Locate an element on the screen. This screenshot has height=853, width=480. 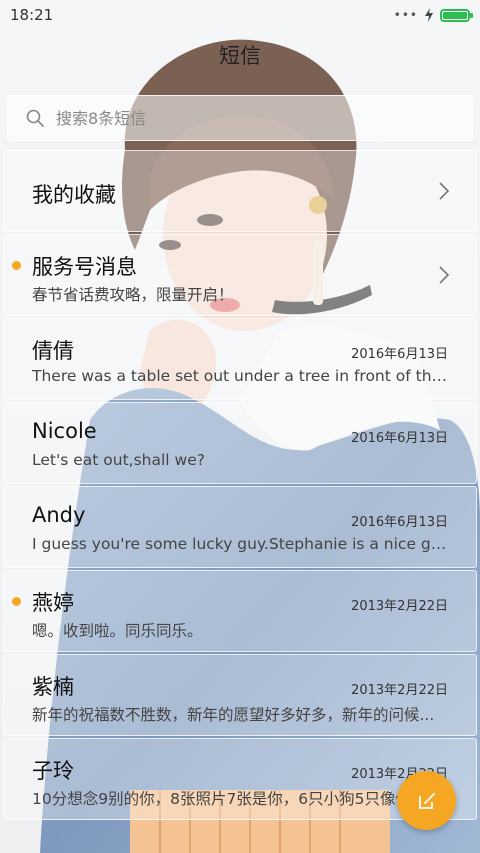
status-bar: 18:21 ••• is located at coordinates (240, 15).